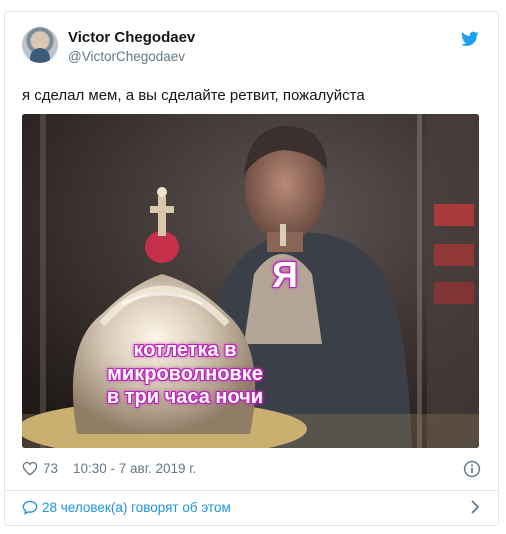  I want to click on meme-caption-line: в три часа ночи, so click(185, 397).